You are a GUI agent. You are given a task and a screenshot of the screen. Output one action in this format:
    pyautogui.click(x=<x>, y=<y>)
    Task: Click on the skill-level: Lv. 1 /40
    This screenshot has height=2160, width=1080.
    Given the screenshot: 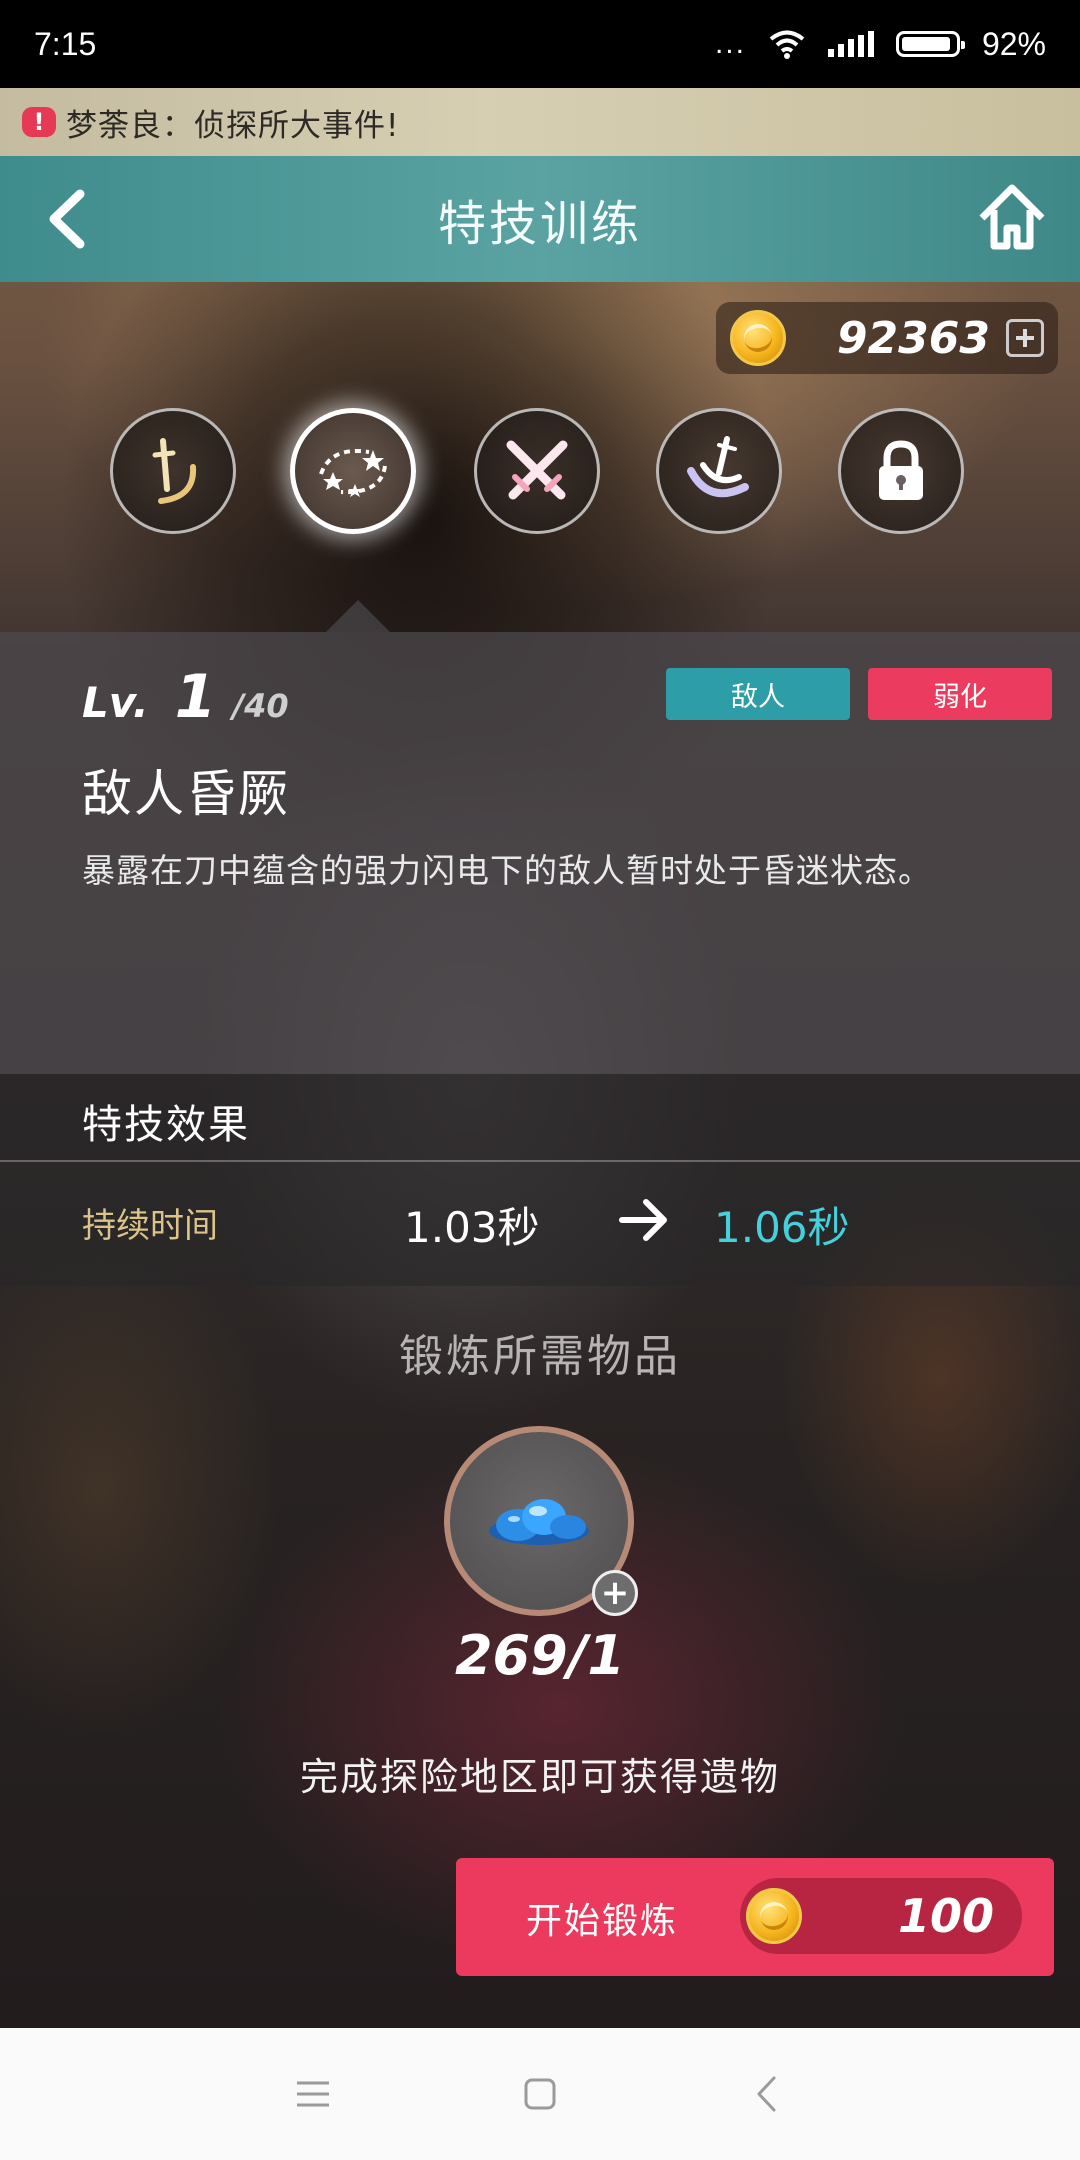 What is the action you would take?
    pyautogui.click(x=185, y=697)
    